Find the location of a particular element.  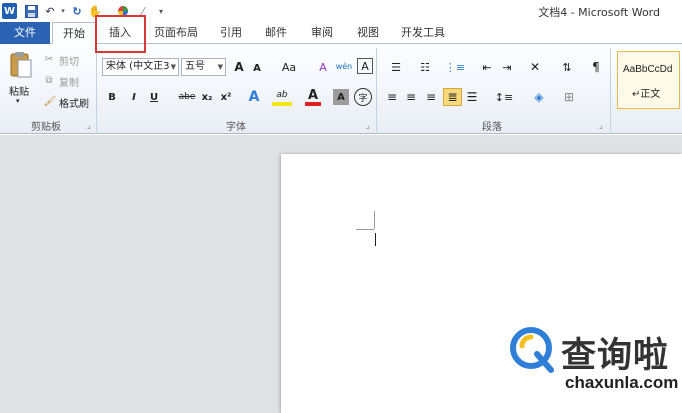

font-size-combo: 五号 ▼ is located at coordinates (203, 67).